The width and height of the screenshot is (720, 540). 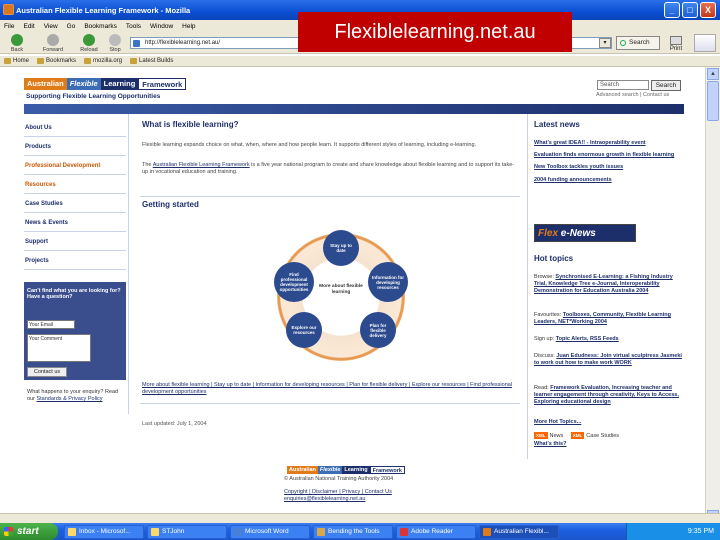 I want to click on close-button: X, so click(x=708, y=10).